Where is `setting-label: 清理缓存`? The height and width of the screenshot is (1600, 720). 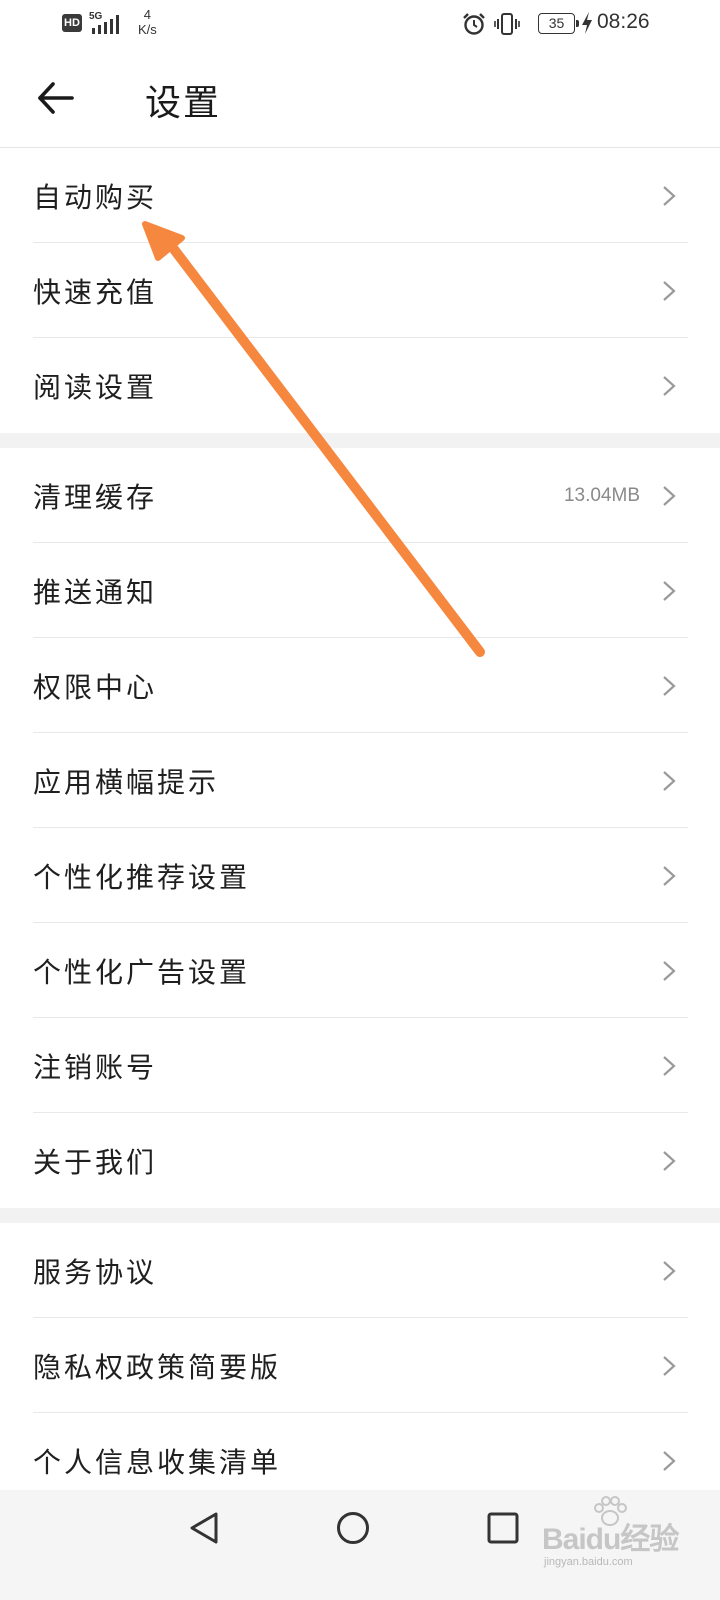
setting-label: 清理缓存 is located at coordinates (95, 497).